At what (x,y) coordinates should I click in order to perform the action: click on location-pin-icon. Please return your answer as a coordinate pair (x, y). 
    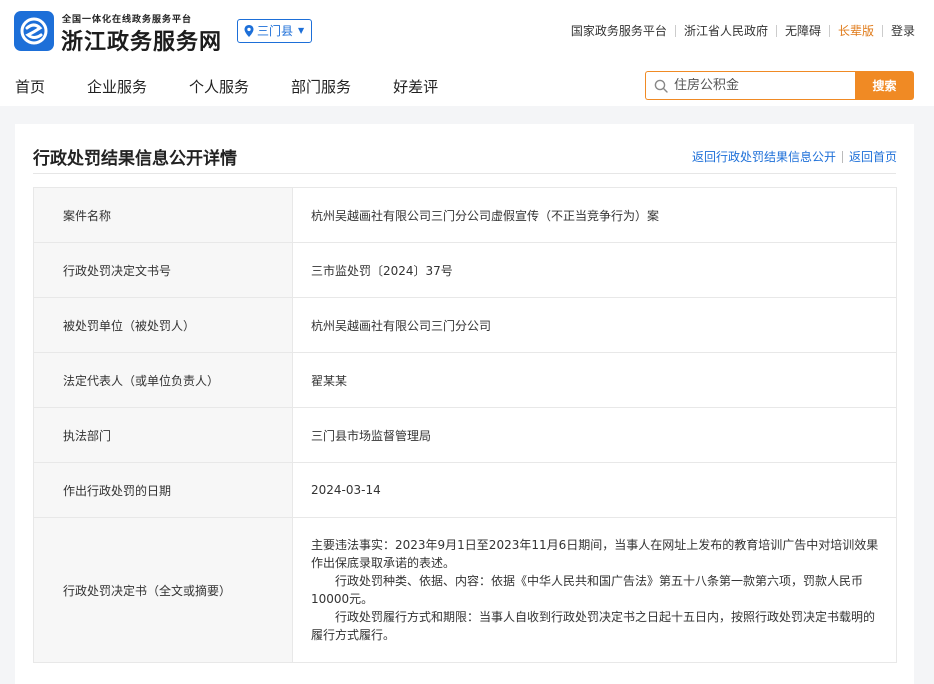
    Looking at the image, I should click on (249, 31).